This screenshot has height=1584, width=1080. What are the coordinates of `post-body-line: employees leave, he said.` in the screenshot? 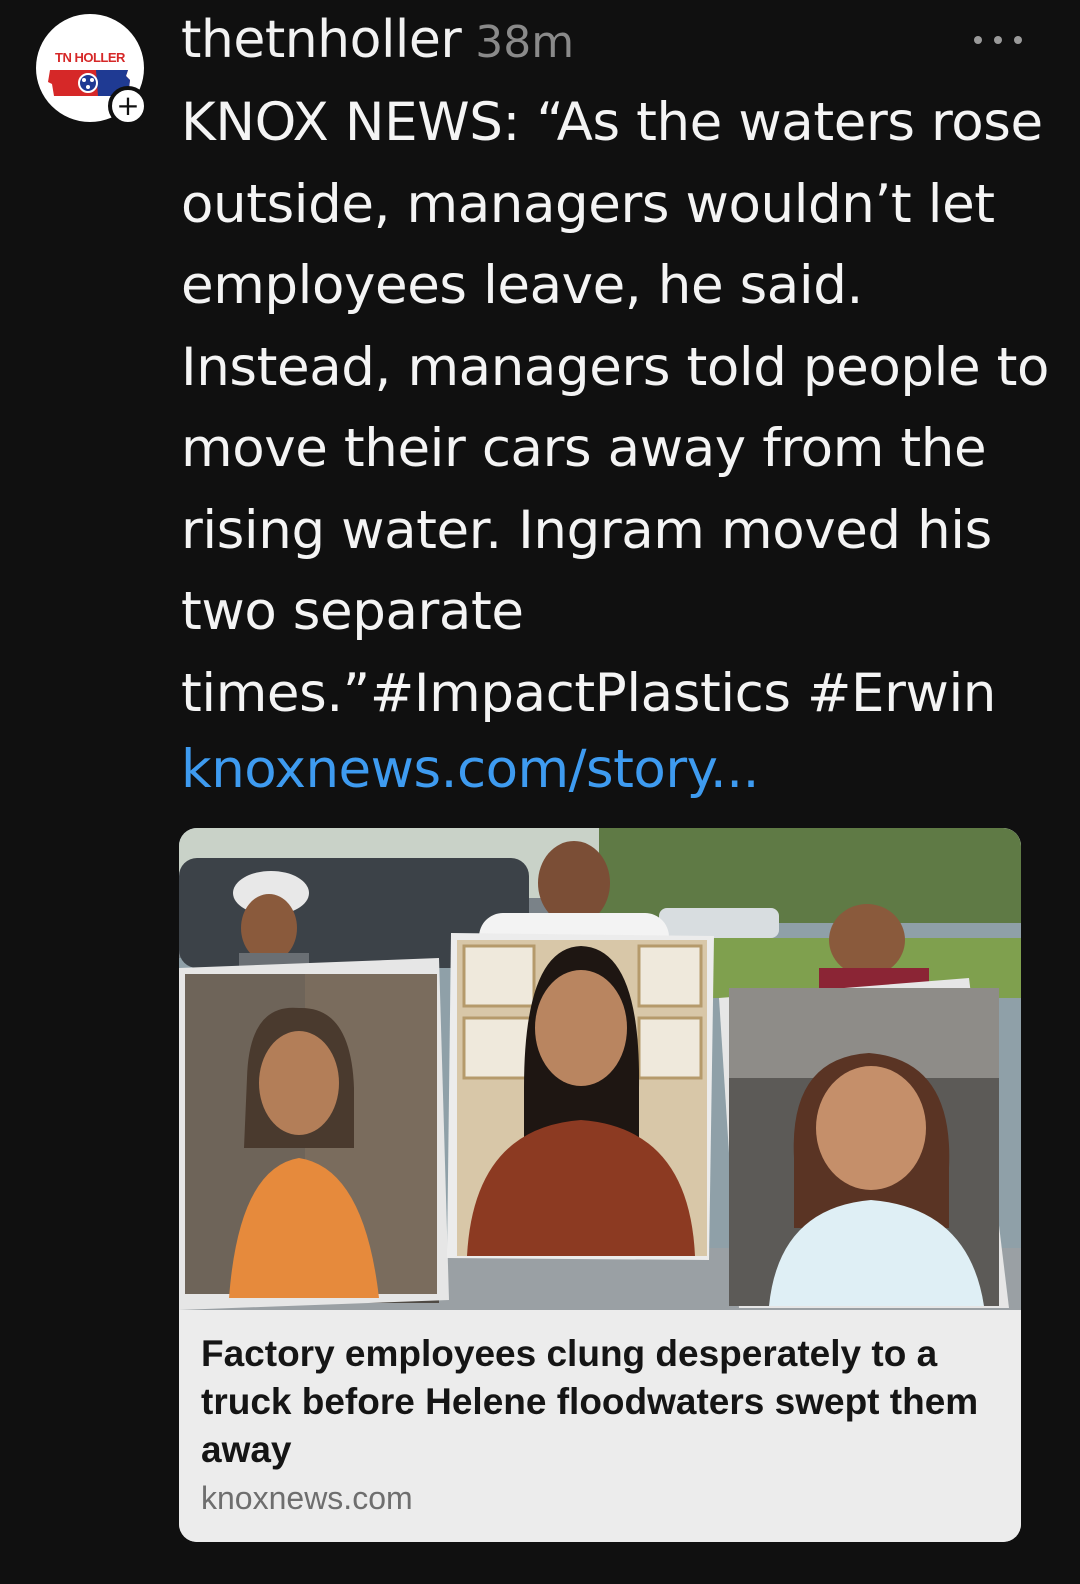 It's located at (522, 285).